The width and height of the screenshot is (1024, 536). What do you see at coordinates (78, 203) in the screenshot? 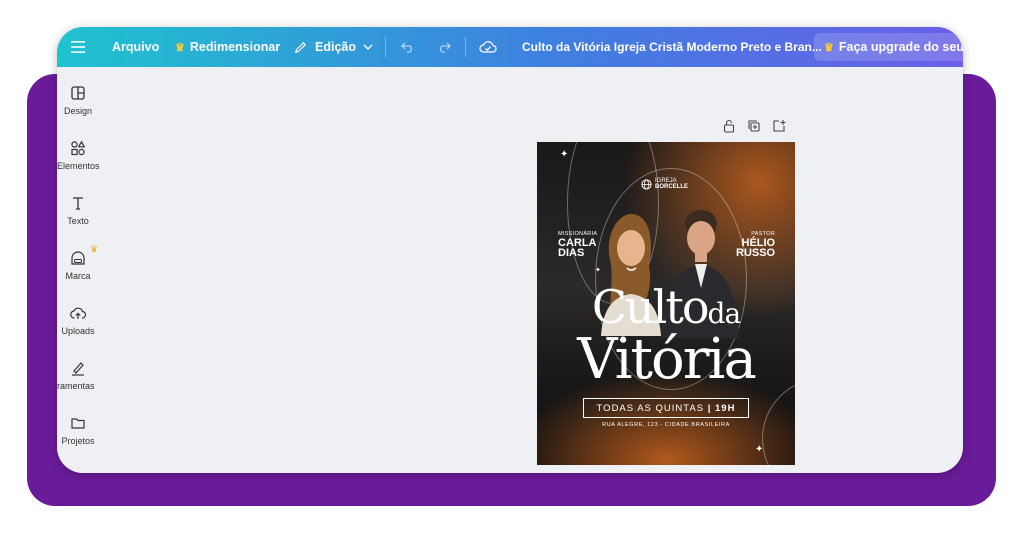
I see `text-icon` at bounding box center [78, 203].